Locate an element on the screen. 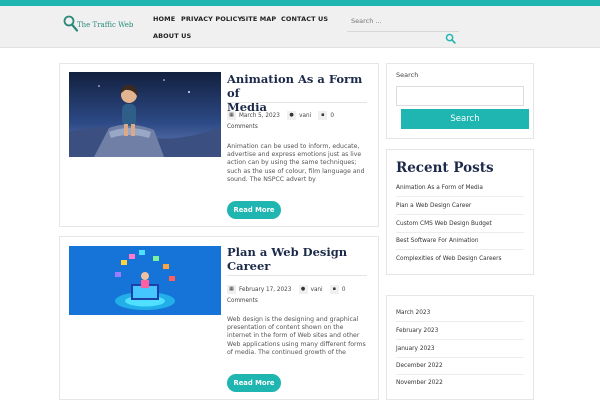 The image size is (600, 400). archive-link: February 2023 is located at coordinates (417, 331).